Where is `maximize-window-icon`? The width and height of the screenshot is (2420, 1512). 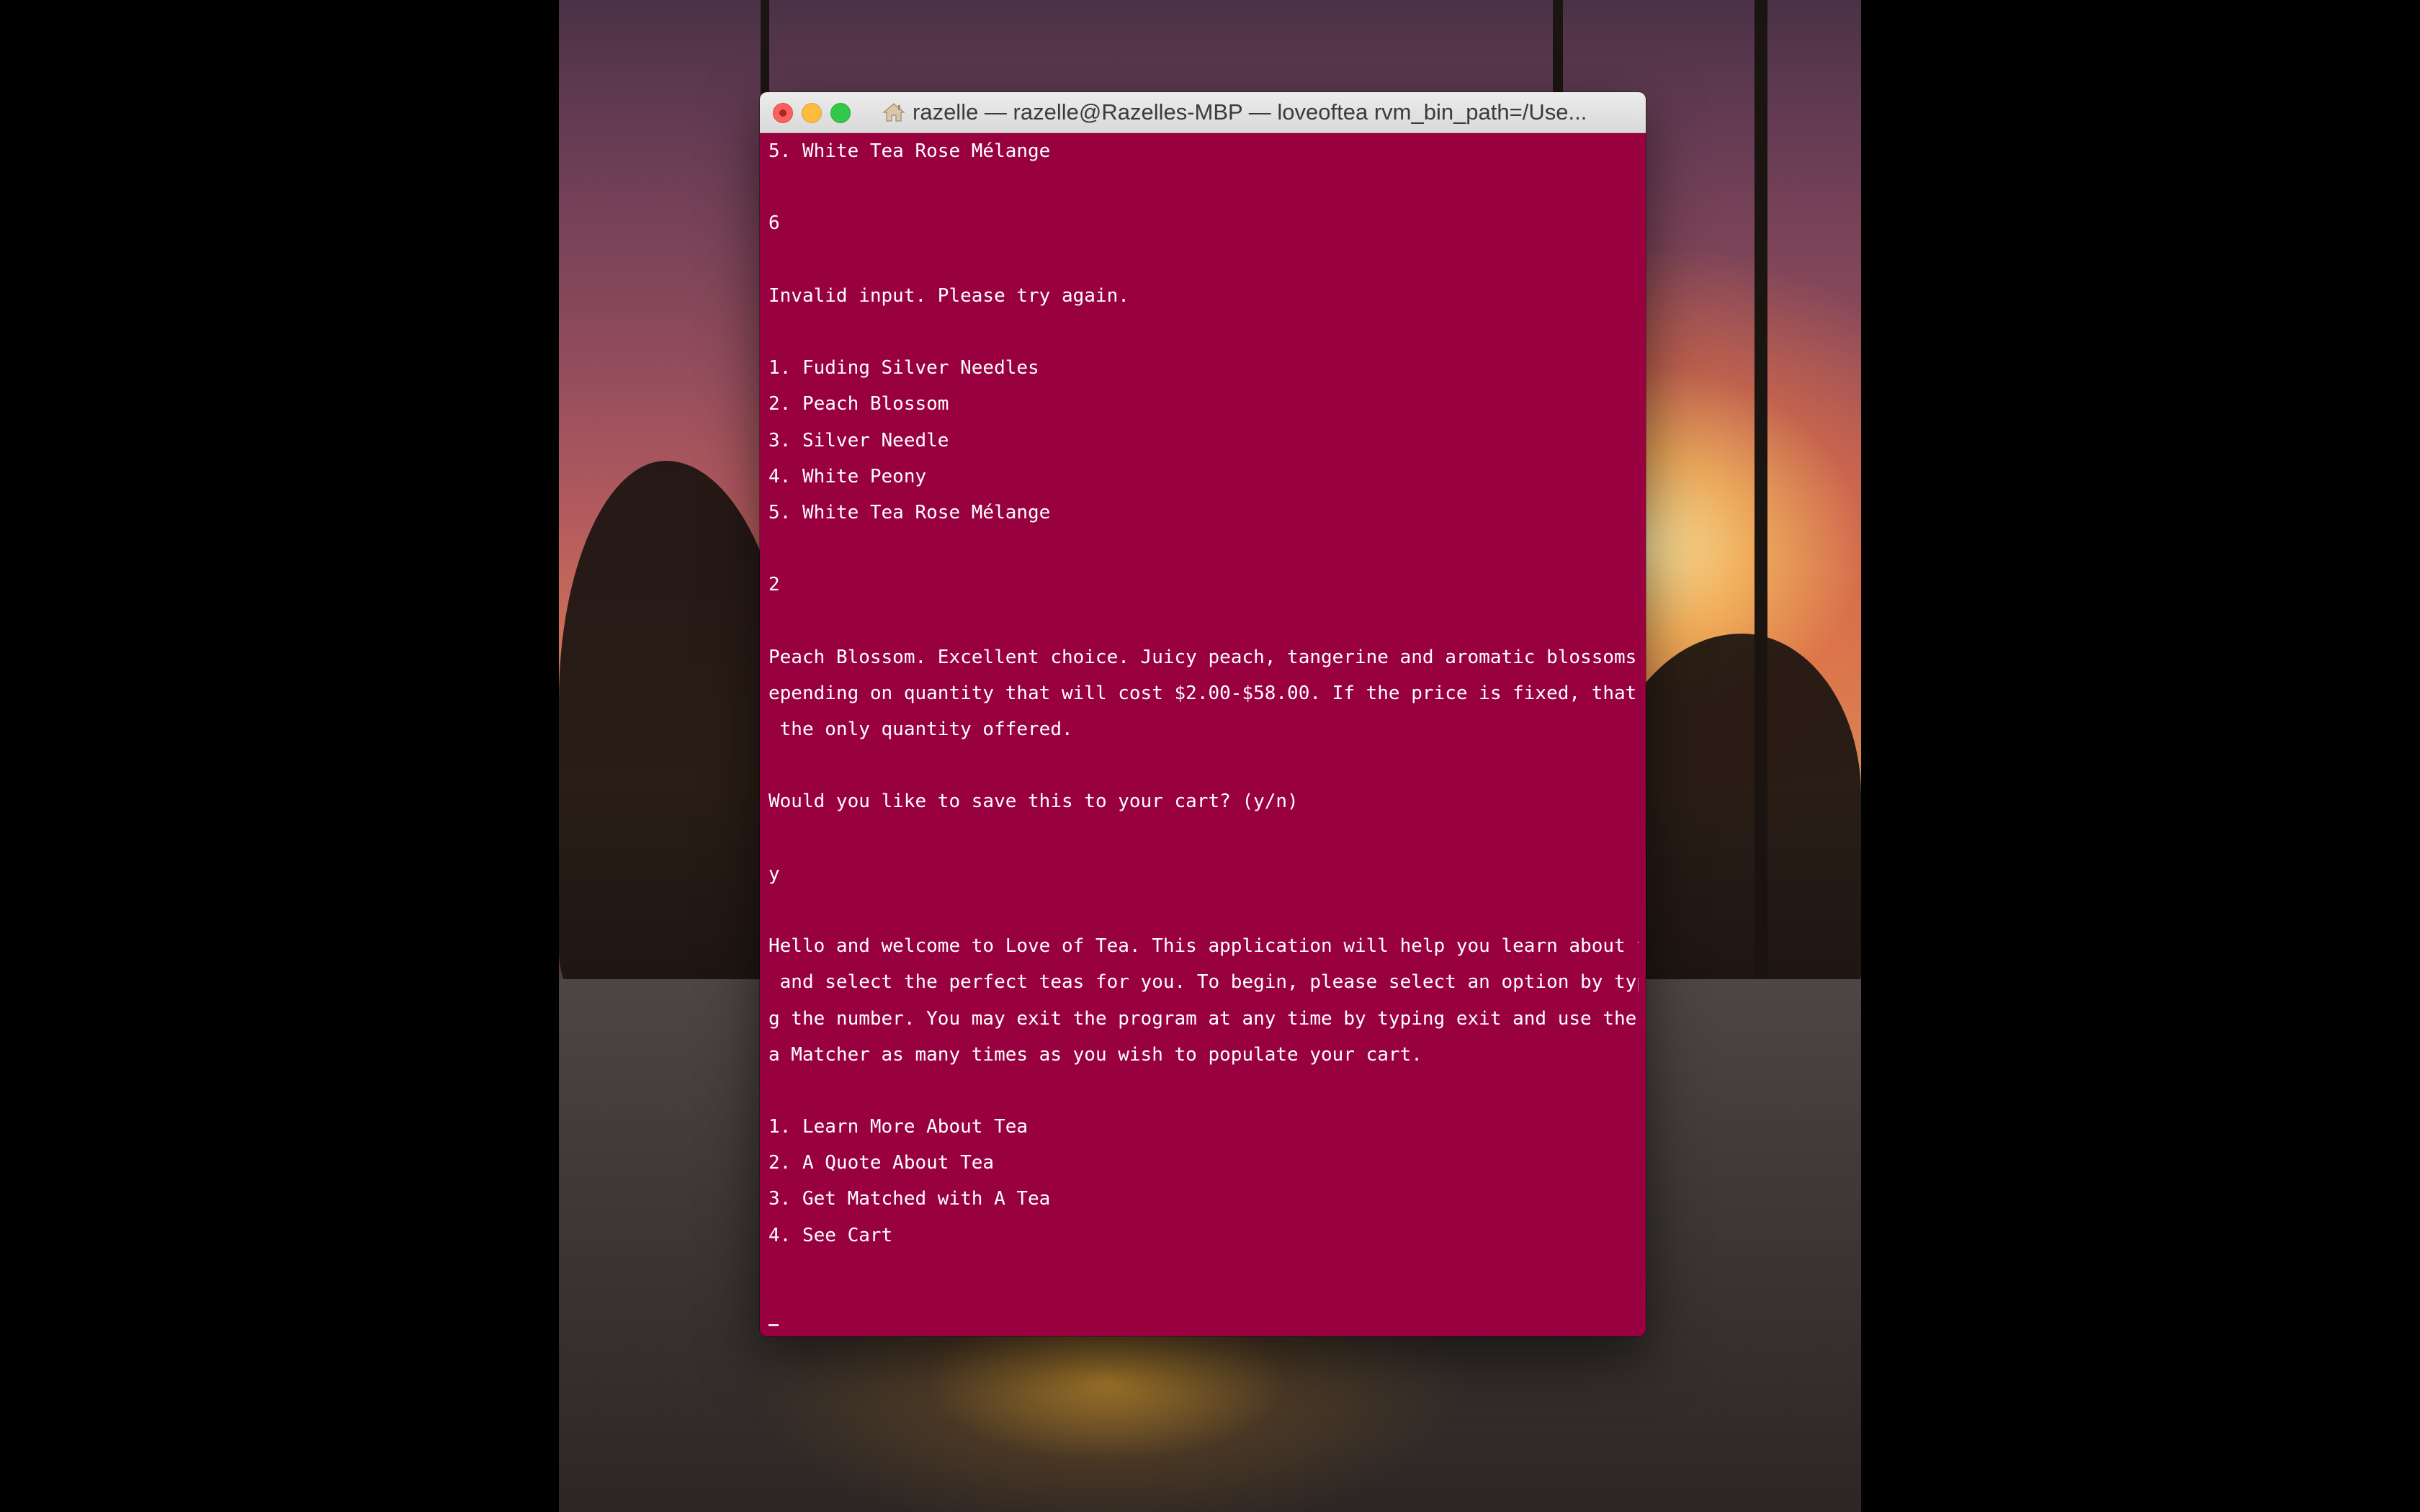 maximize-window-icon is located at coordinates (840, 113).